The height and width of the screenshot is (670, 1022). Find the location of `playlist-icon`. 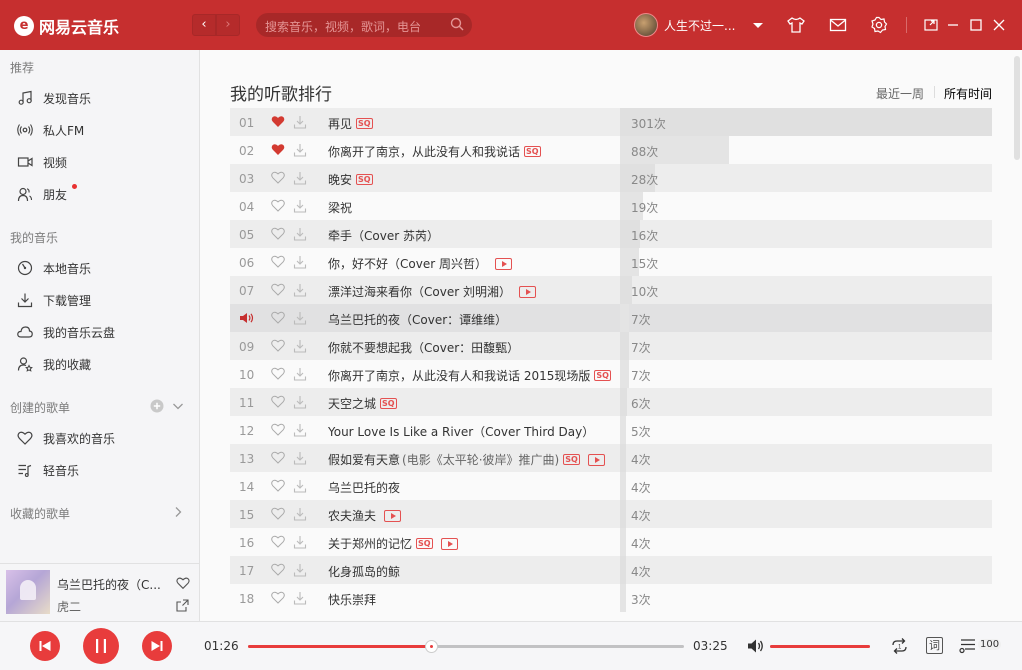

playlist-icon is located at coordinates (968, 646).